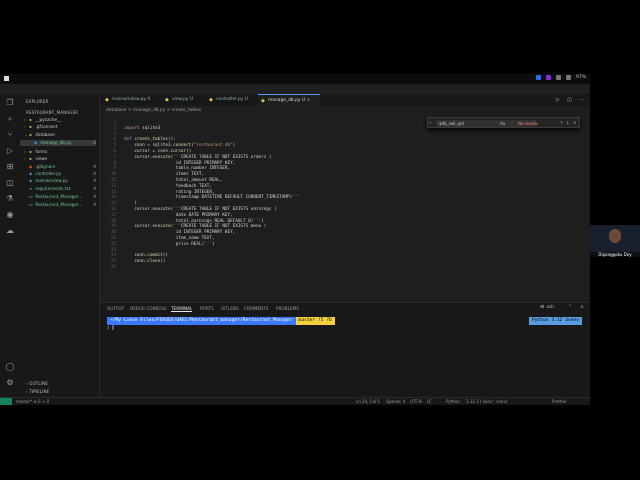  I want to click on code-line: price REAL)'''), so click(169, 245).